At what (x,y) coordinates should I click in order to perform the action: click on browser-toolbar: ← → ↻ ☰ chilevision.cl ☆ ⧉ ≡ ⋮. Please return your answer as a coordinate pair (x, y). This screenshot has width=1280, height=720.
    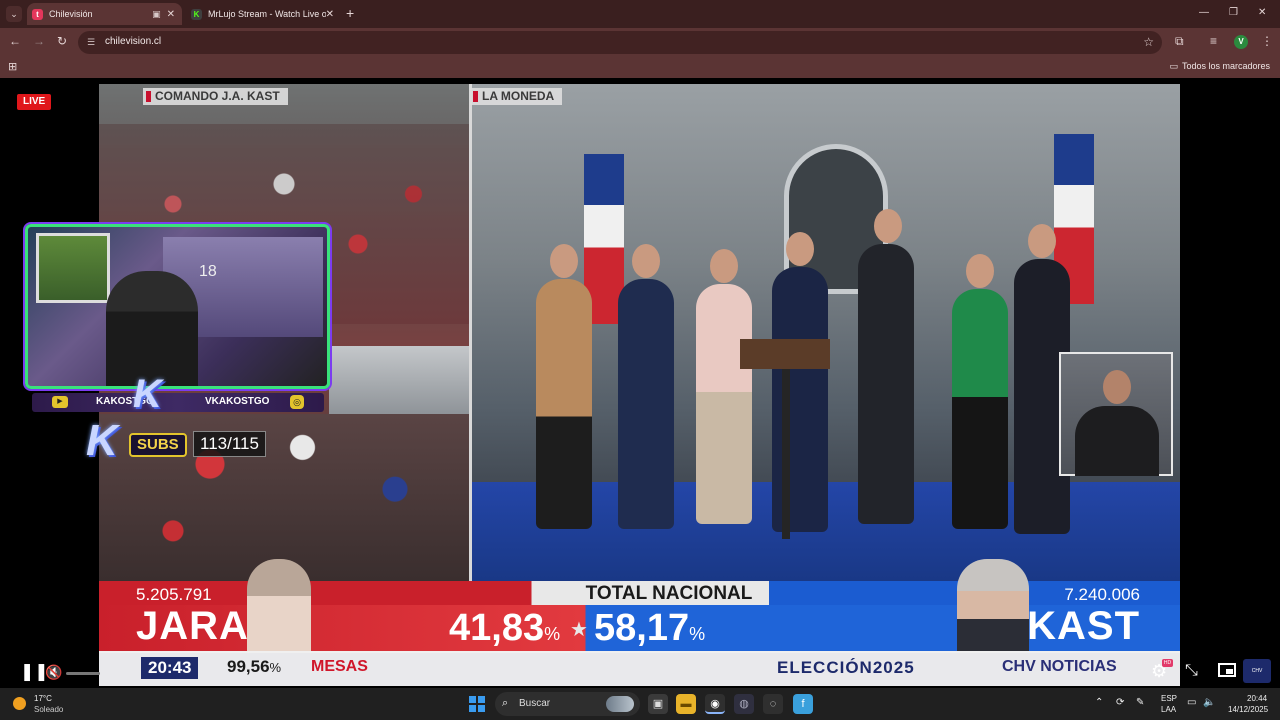
    Looking at the image, I should click on (640, 42).